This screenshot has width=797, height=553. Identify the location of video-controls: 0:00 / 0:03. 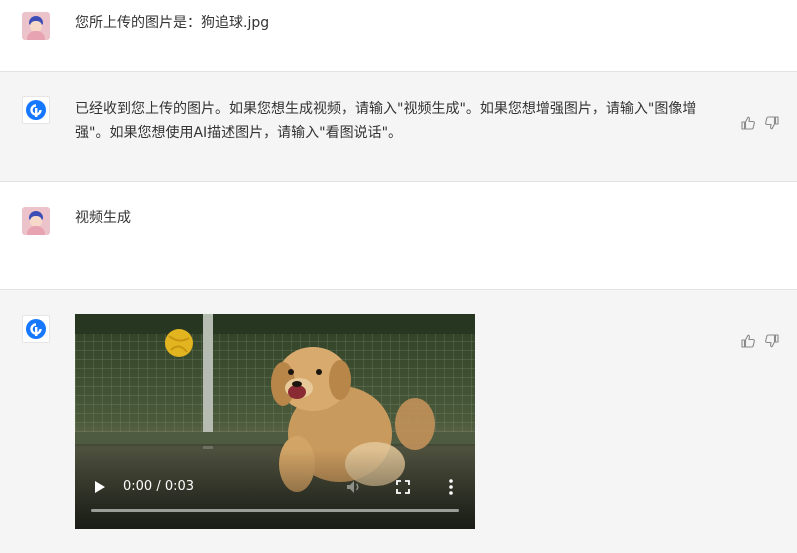
(275, 489).